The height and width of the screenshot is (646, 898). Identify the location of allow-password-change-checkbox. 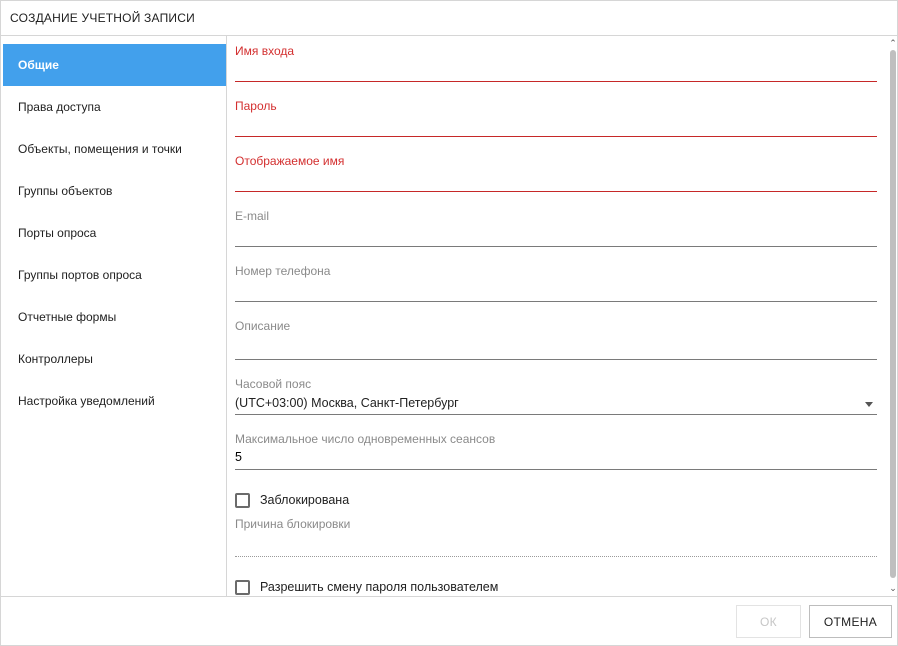
(242, 587).